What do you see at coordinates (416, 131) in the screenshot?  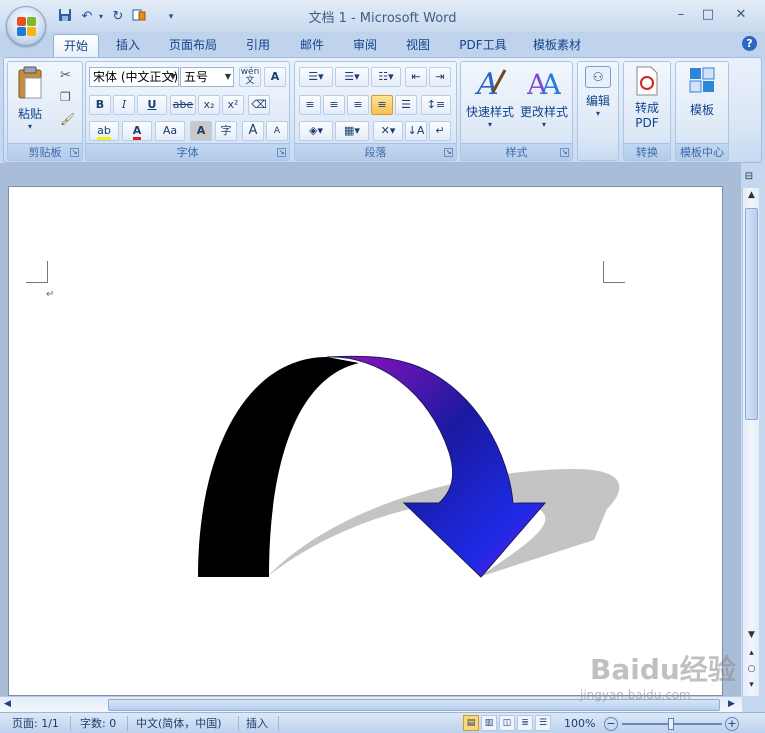 I see `sort-icon: ↓A` at bounding box center [416, 131].